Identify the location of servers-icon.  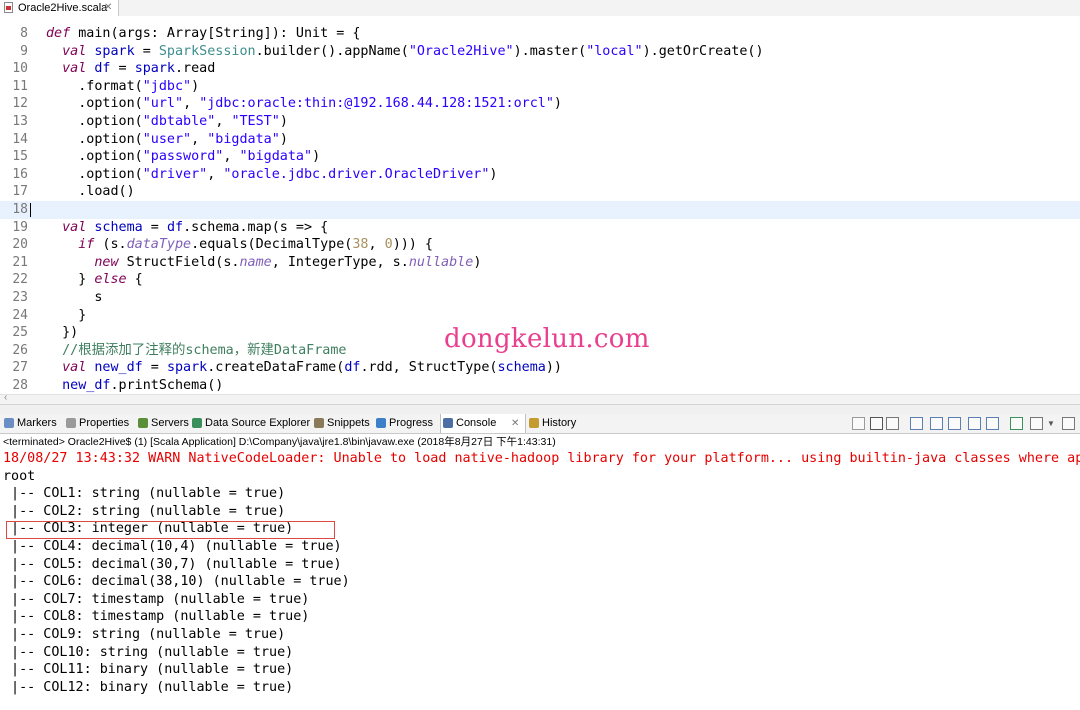
(143, 423).